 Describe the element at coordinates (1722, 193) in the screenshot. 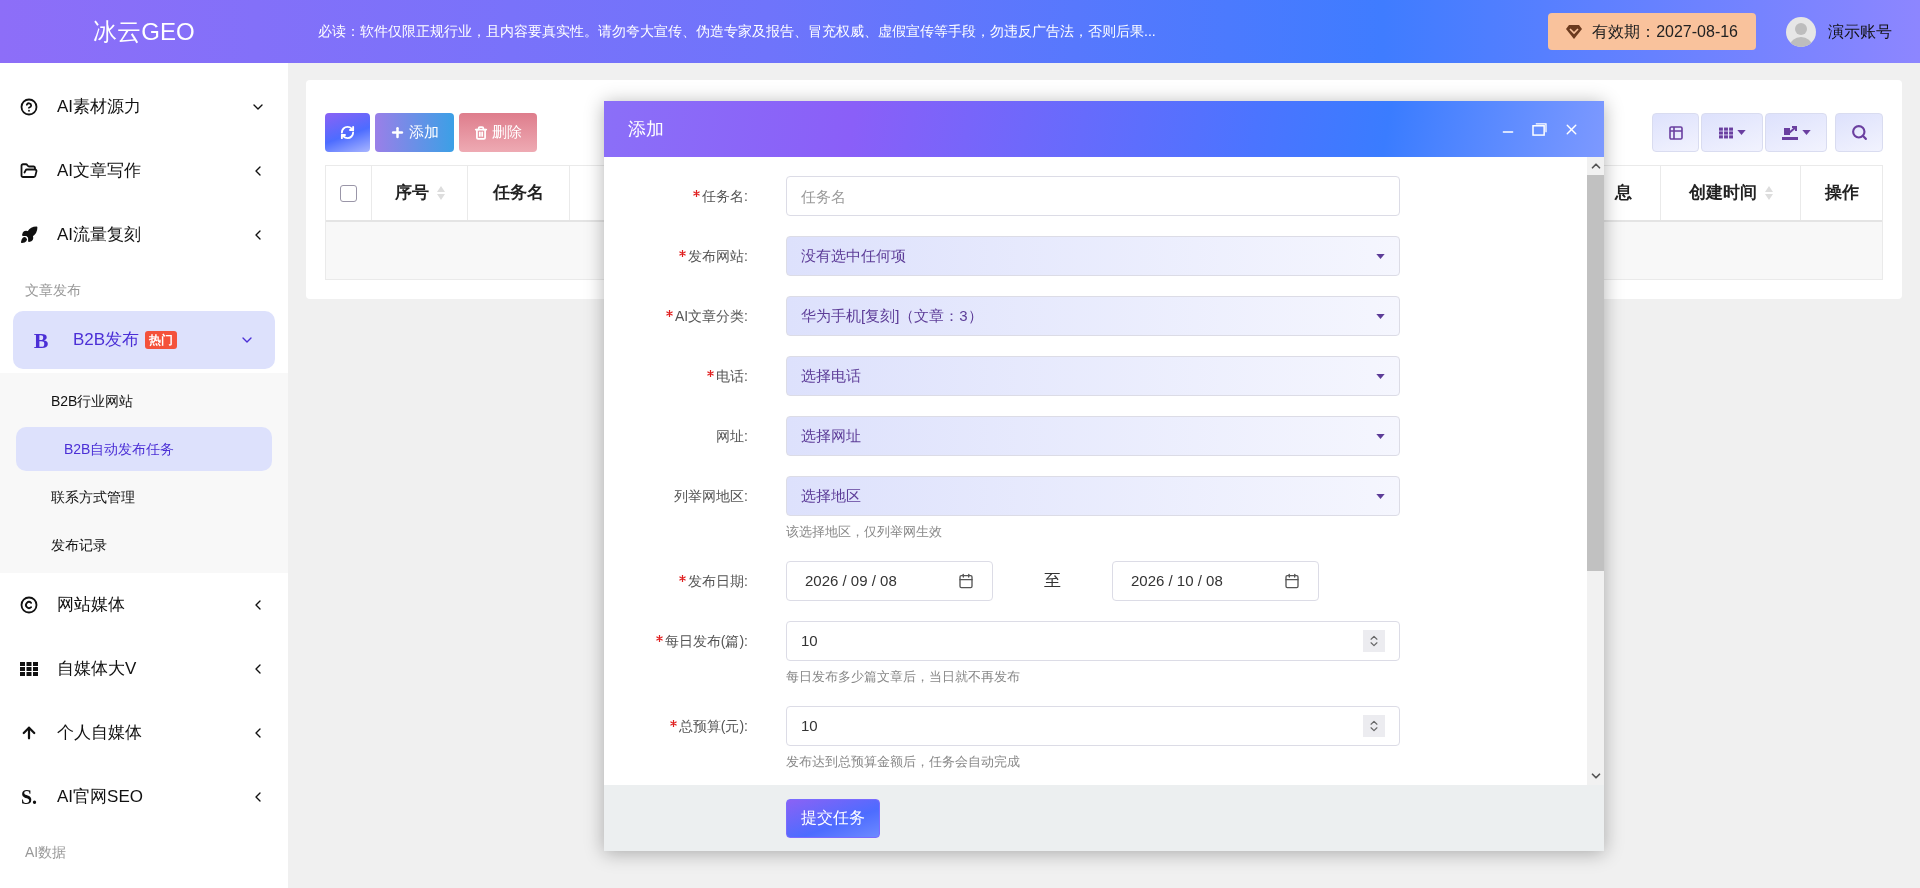

I see `column-header: 创建时间` at that location.